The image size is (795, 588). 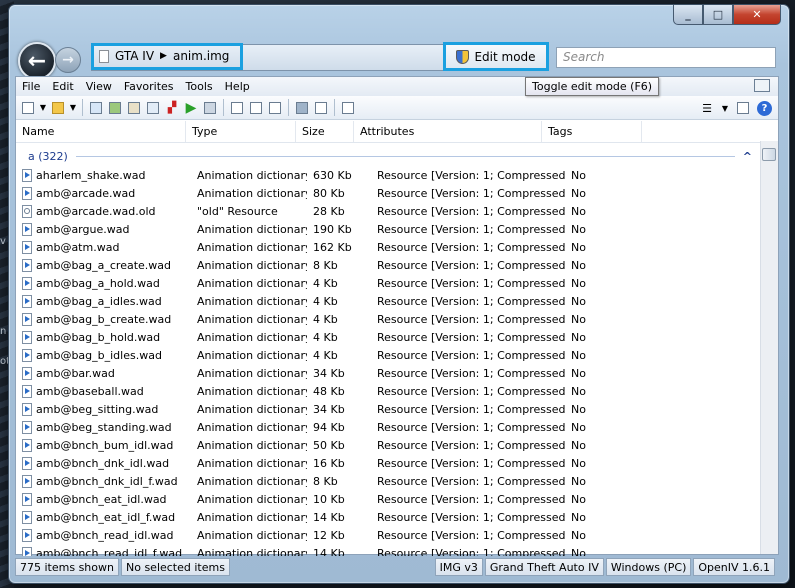 I want to click on cell-type: "old" Resource, so click(x=237, y=211).